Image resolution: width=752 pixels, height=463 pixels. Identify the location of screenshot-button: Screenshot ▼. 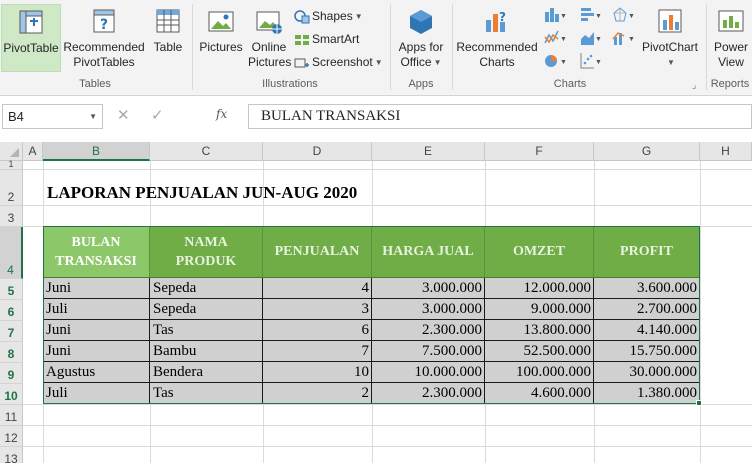
(338, 62).